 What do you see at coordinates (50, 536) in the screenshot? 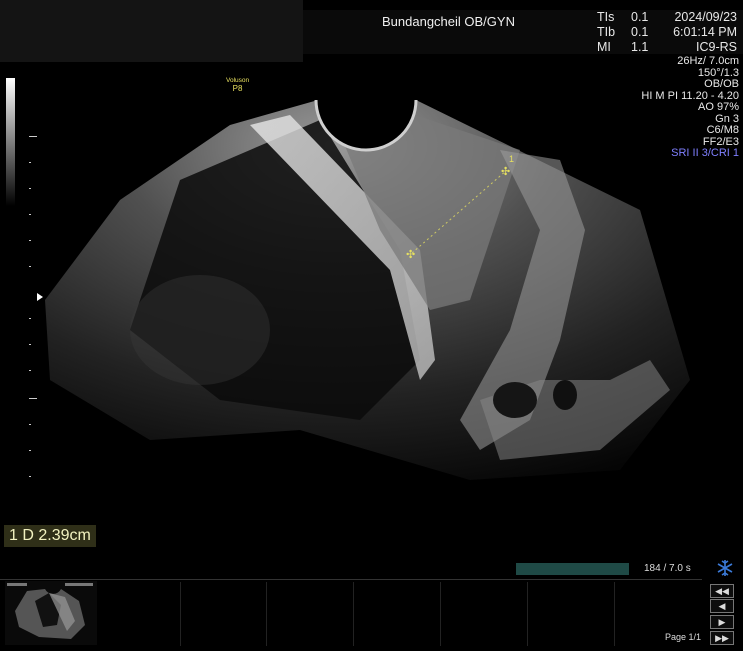
I see `measurement-result: 1 D 2.39cm` at bounding box center [50, 536].